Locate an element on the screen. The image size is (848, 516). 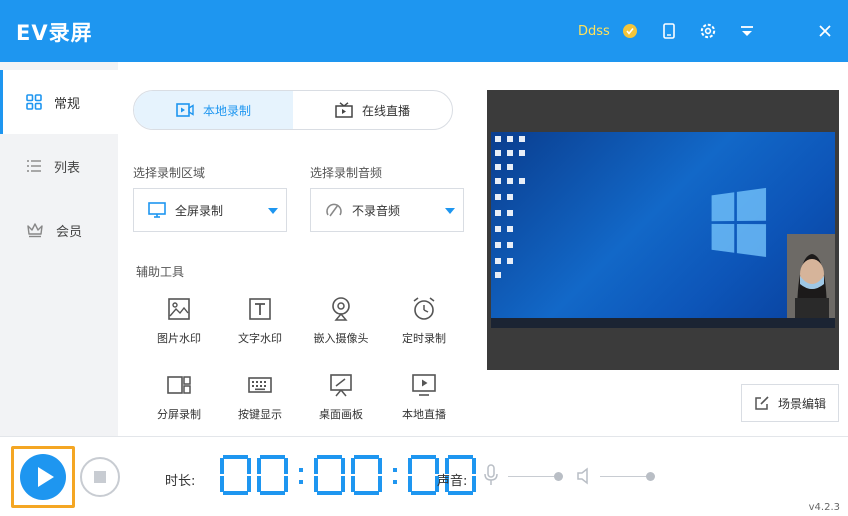
speaker-volume-slider is located at coordinates (627, 476).